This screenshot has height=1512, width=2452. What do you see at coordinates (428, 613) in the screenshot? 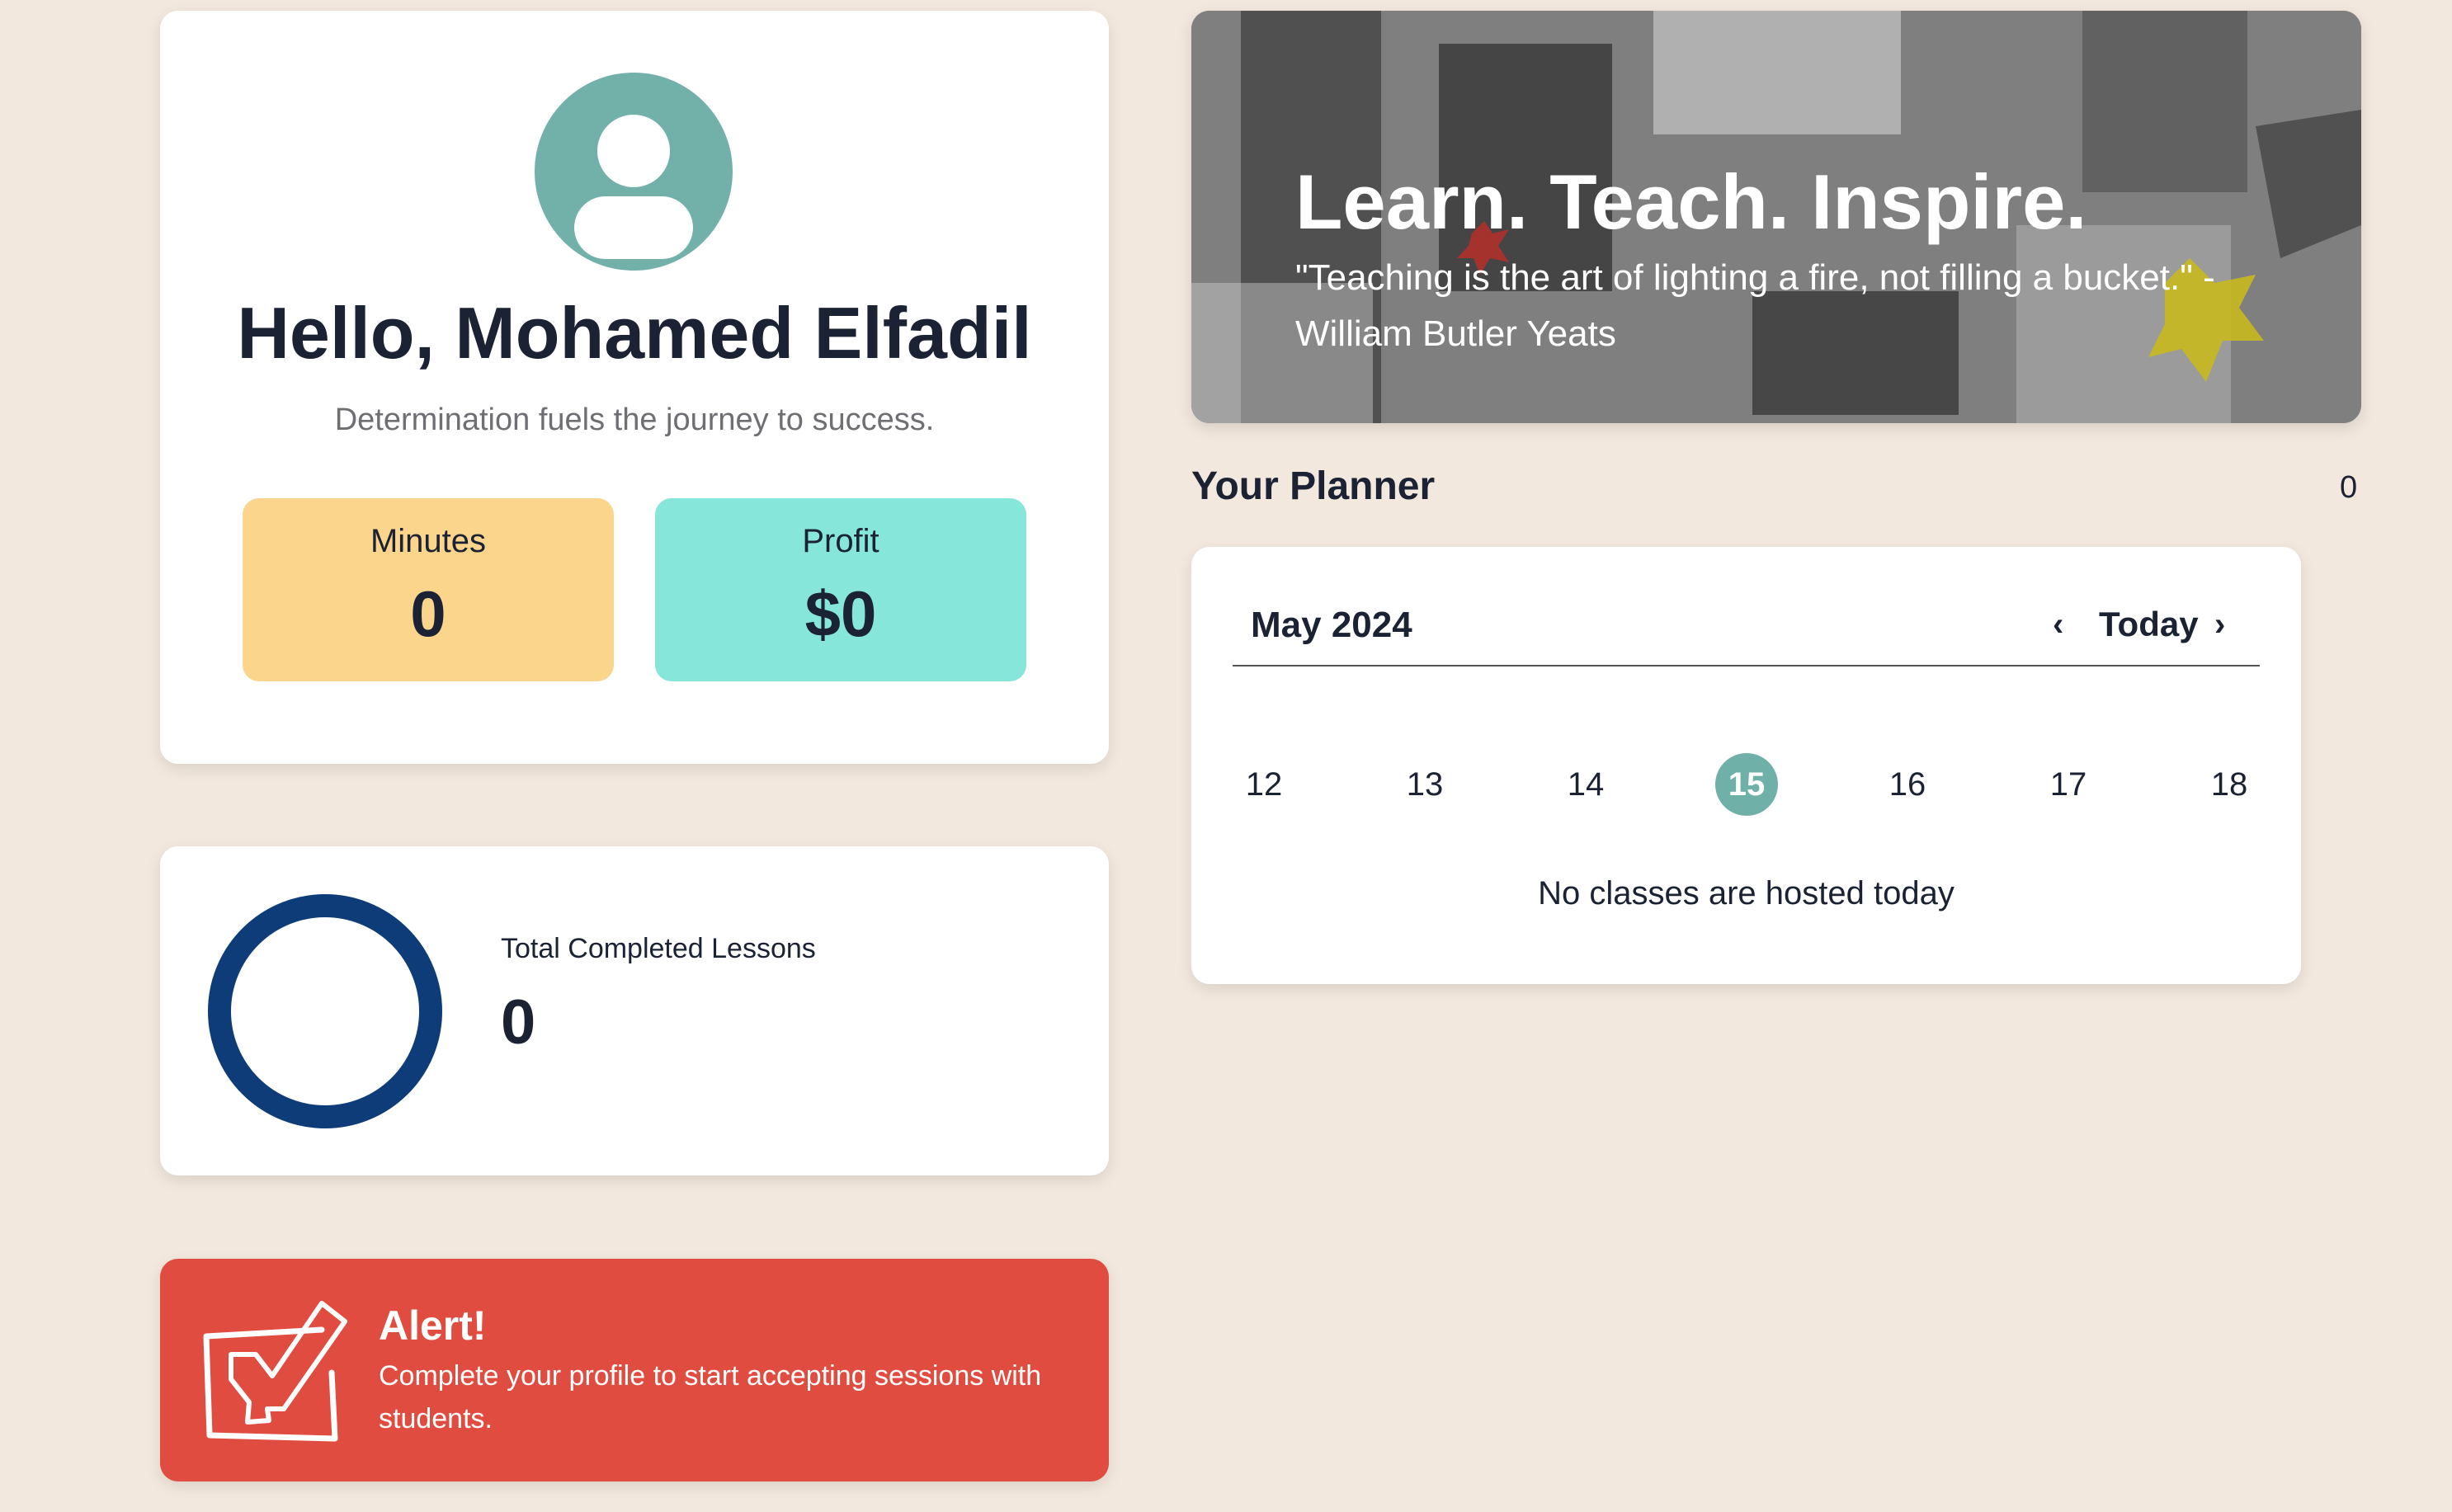
I see `minutes-value: 0` at bounding box center [428, 613].